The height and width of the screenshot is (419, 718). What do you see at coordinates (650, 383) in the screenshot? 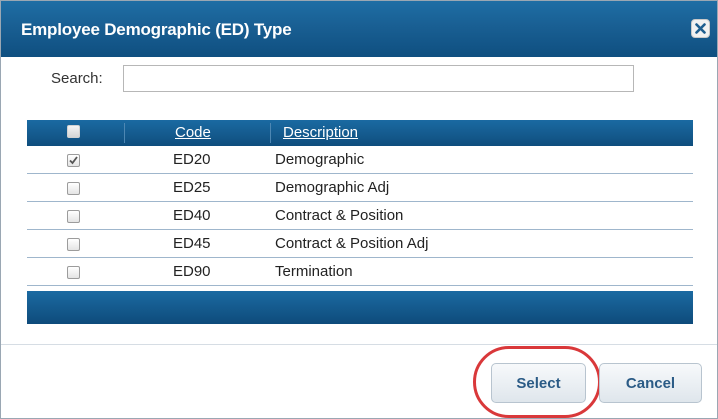
I see `cancel-button: Cancel` at bounding box center [650, 383].